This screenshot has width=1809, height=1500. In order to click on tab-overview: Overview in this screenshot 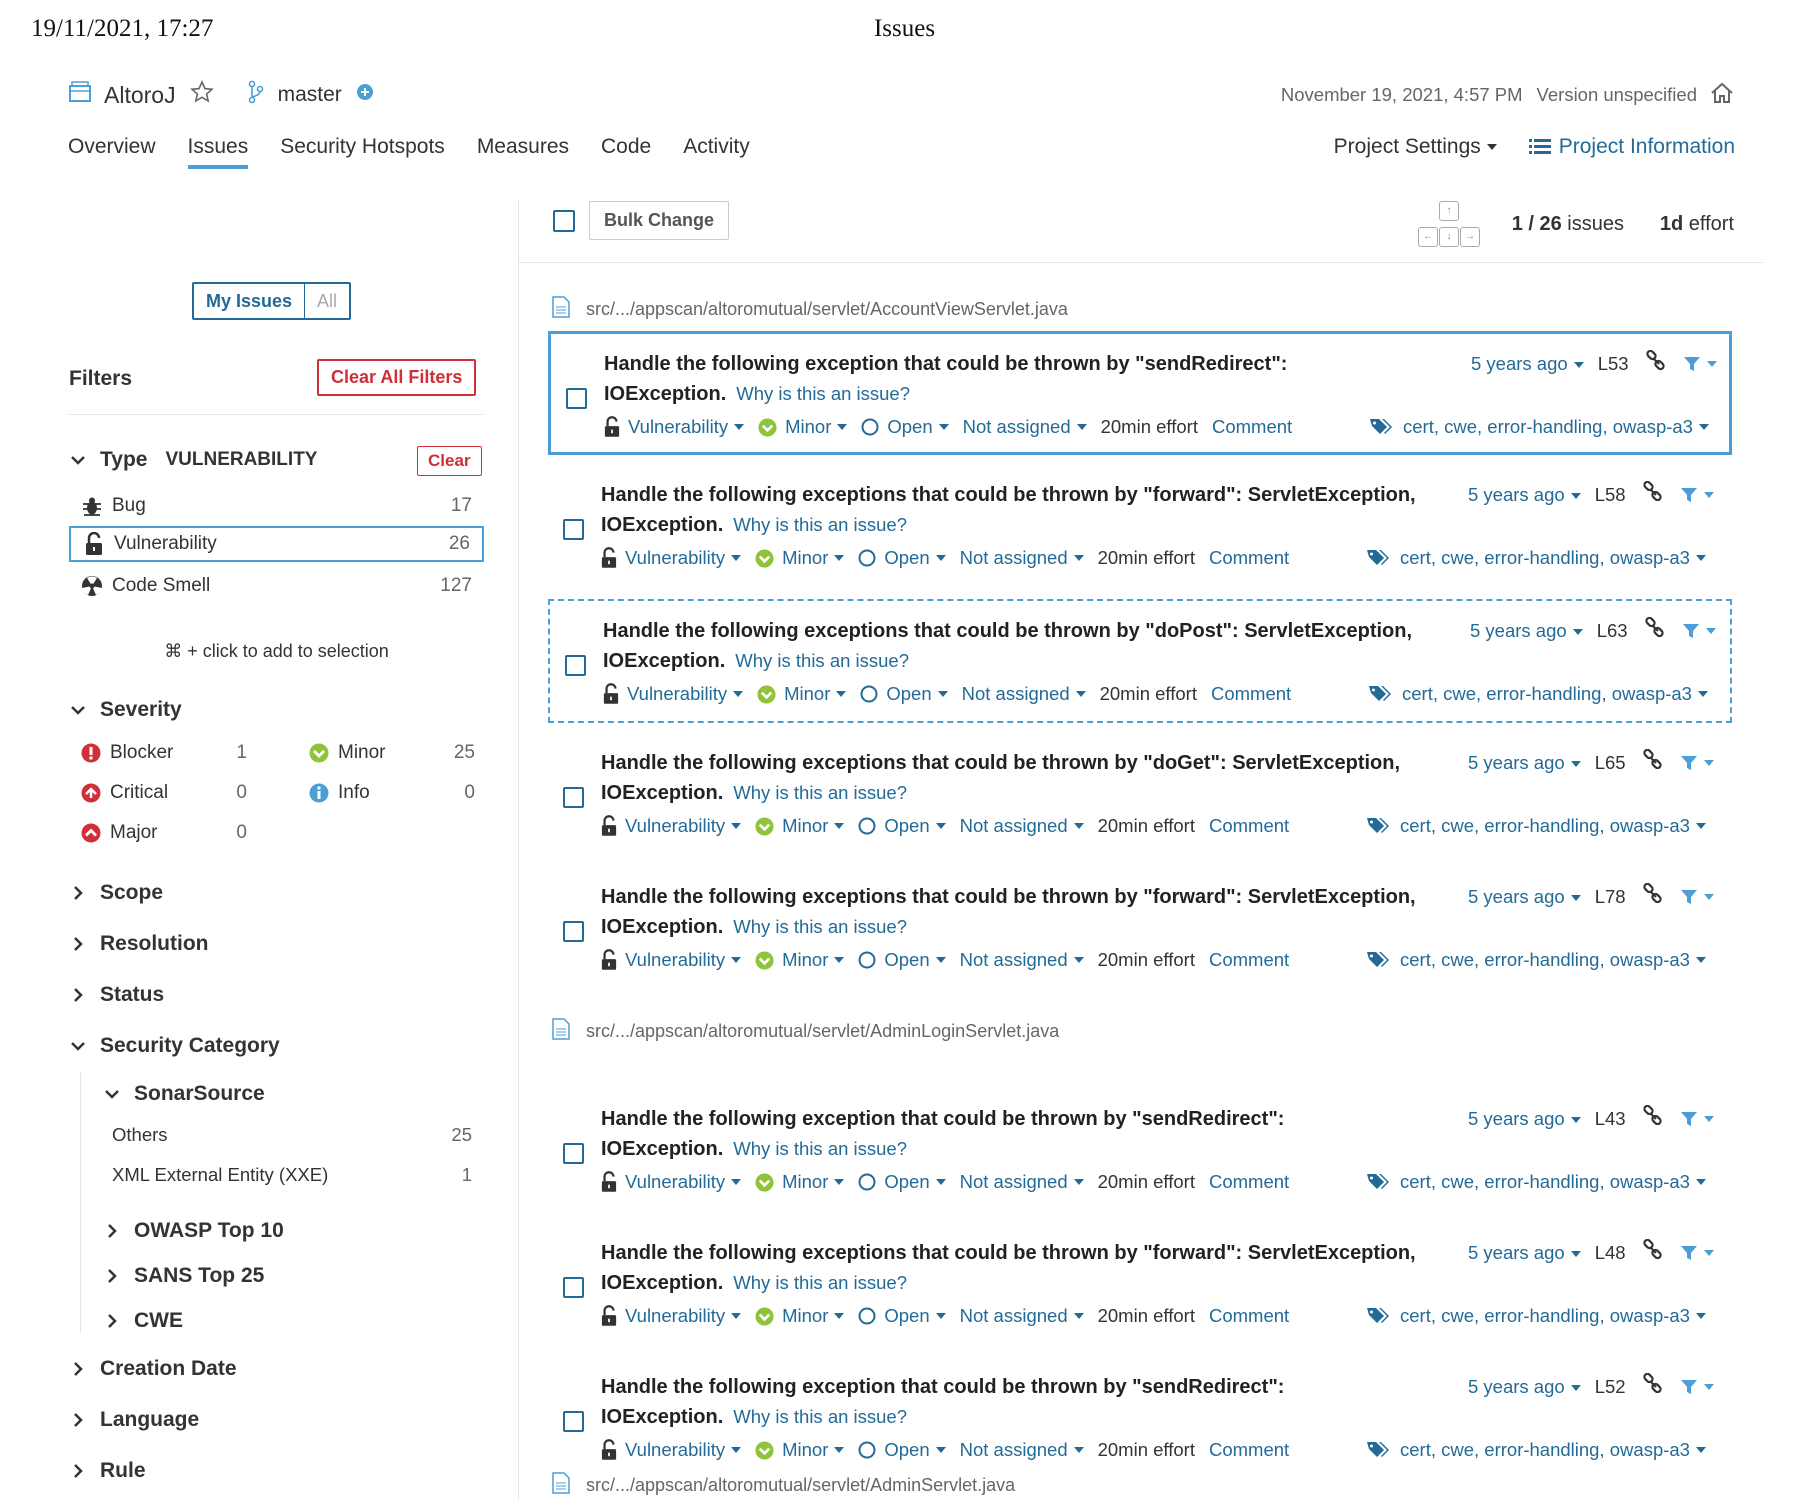, I will do `click(112, 152)`.